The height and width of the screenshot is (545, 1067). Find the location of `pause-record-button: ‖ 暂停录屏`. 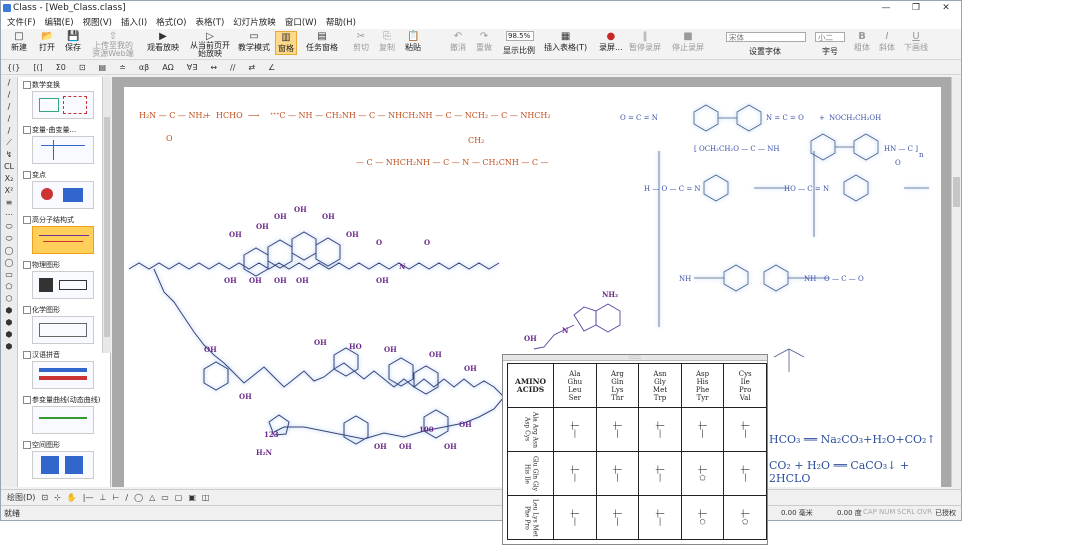

pause-record-button: ‖ 暂停录屏 is located at coordinates (645, 42).